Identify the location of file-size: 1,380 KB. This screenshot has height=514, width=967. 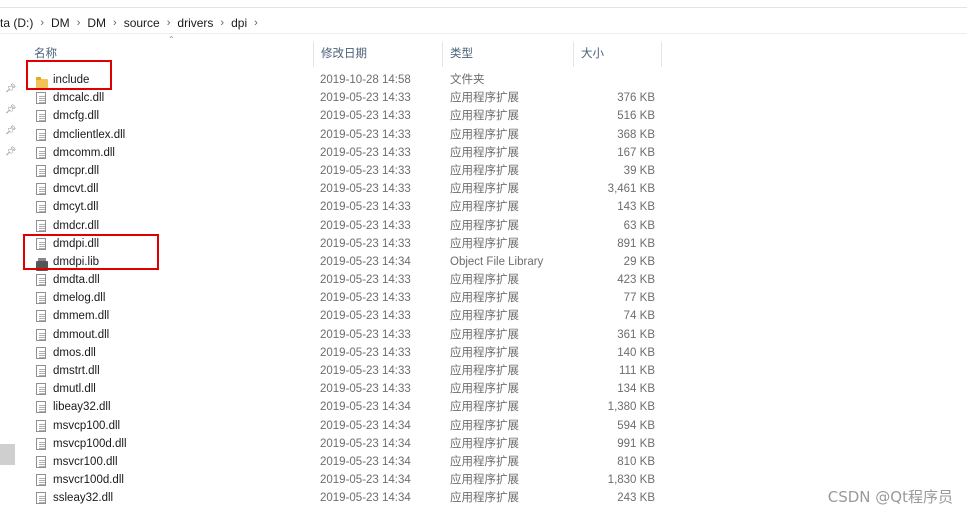
(631, 407).